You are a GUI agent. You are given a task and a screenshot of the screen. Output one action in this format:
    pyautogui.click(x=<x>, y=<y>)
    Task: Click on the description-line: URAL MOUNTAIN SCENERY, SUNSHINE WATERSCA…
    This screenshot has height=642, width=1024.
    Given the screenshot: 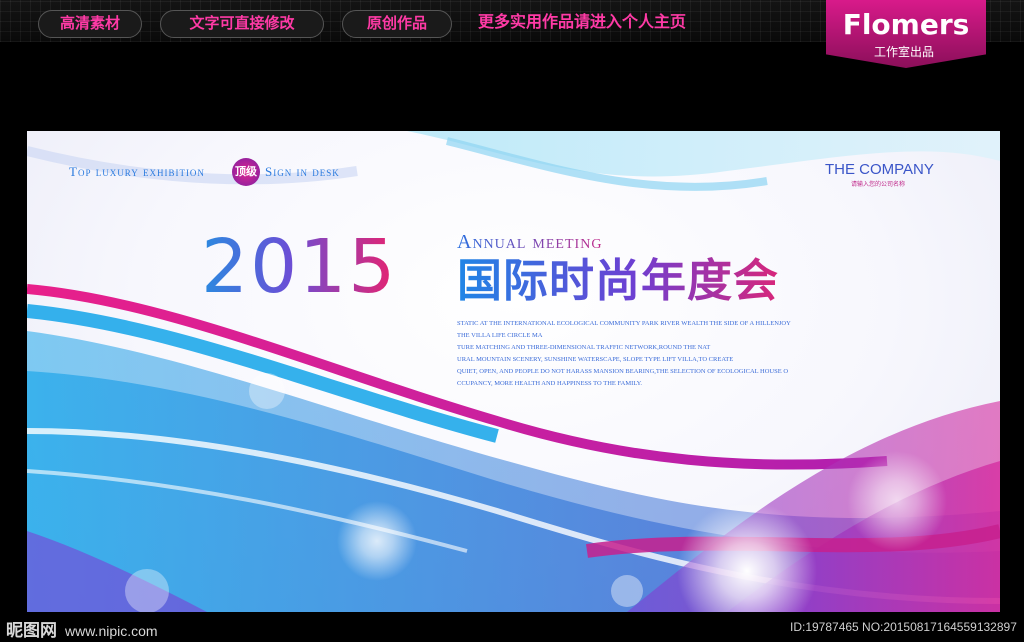 What is the action you would take?
    pyautogui.click(x=595, y=359)
    